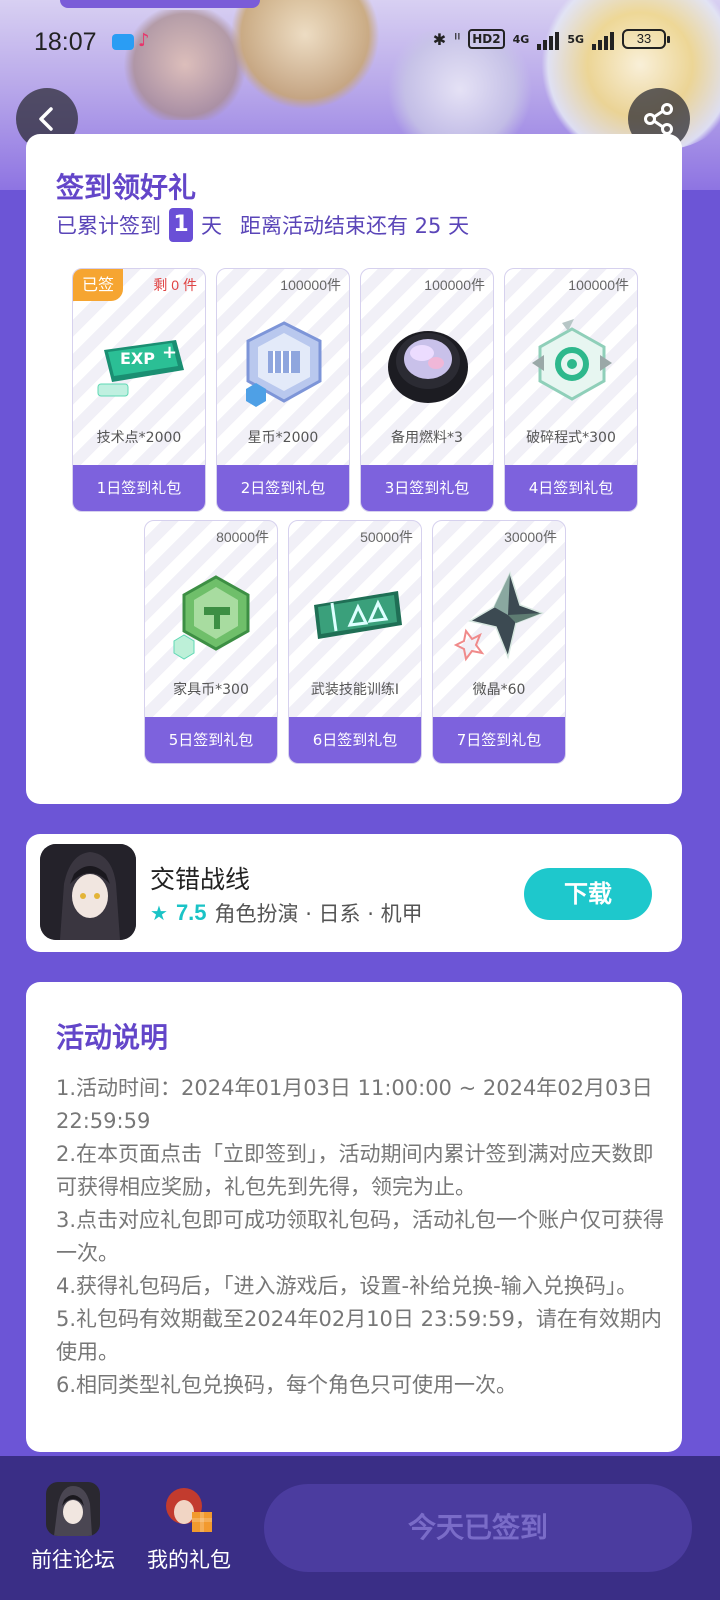 This screenshot has width=720, height=1600. What do you see at coordinates (159, 913) in the screenshot?
I see `star-icon: ★` at bounding box center [159, 913].